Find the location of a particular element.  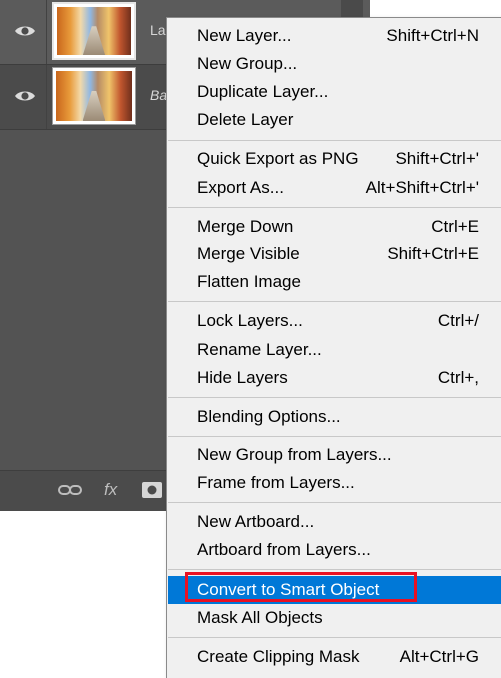

menu-item-quick-export-png: Quick Export as PNG Shift+Ctrl+' is located at coordinates (334, 159).